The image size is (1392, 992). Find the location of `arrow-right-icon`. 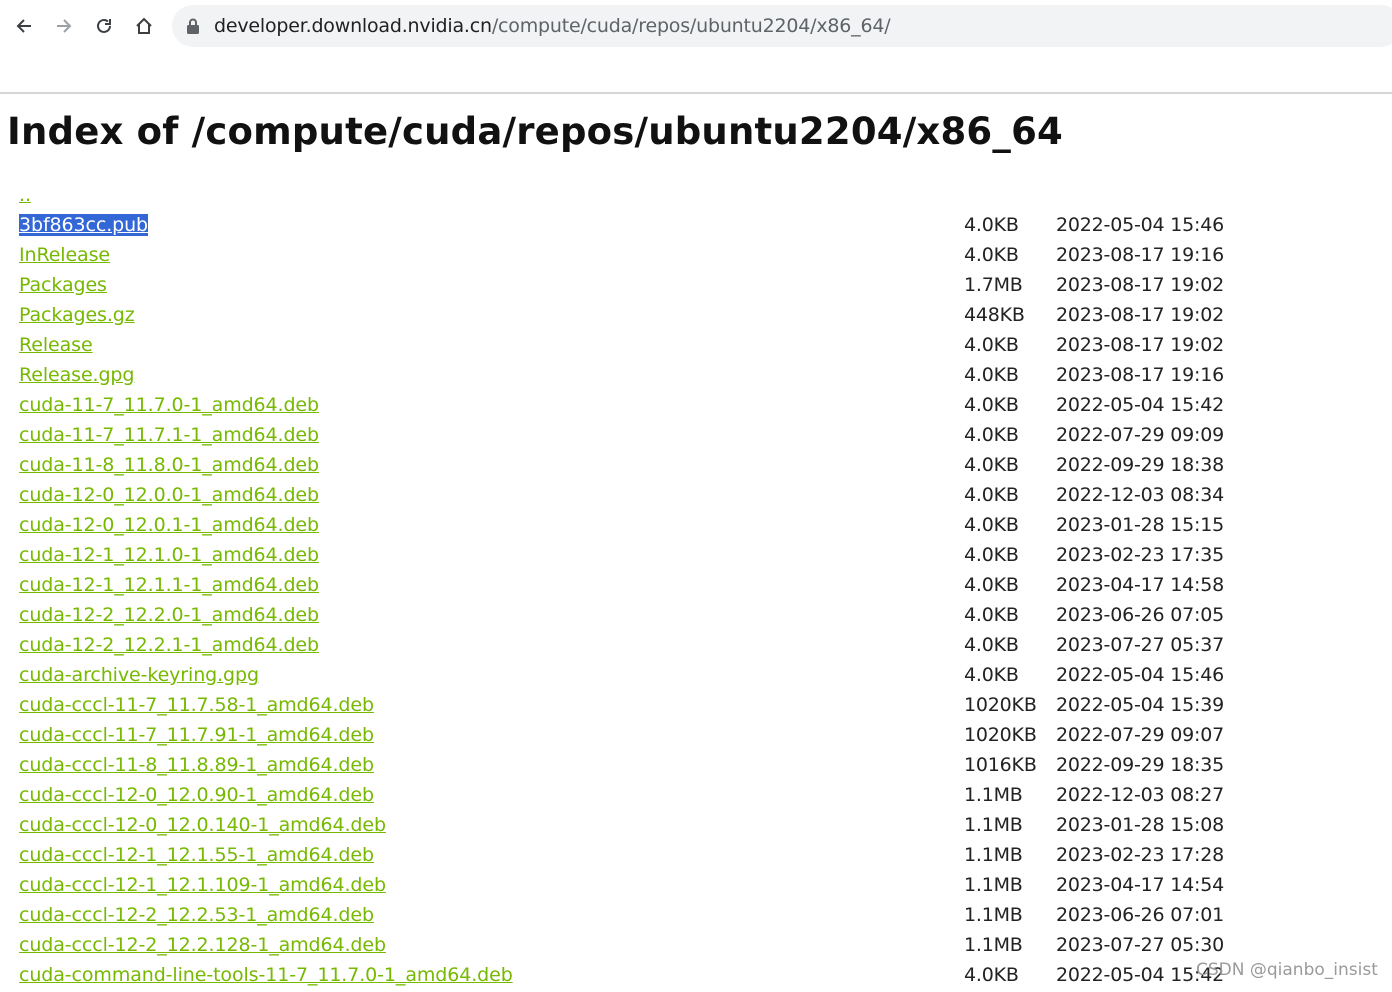

arrow-right-icon is located at coordinates (64, 26).